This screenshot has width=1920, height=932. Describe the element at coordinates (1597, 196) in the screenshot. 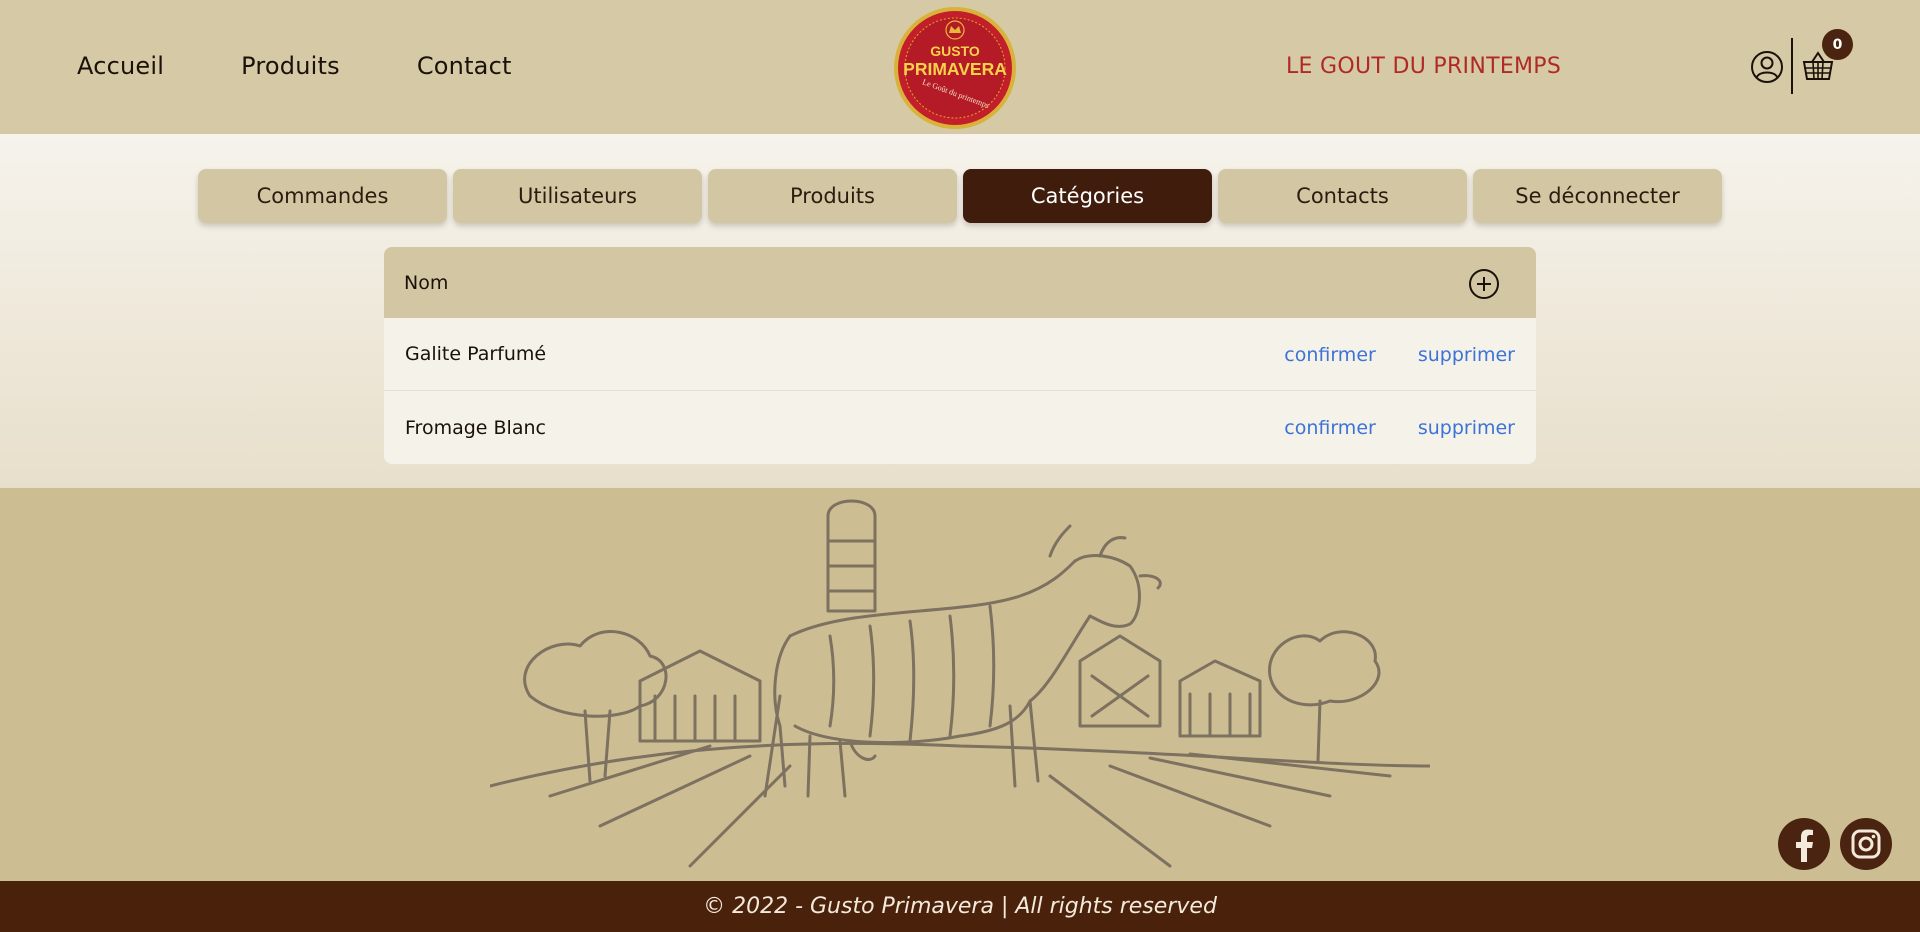

I see `tab-logout: Se déconnecter` at that location.